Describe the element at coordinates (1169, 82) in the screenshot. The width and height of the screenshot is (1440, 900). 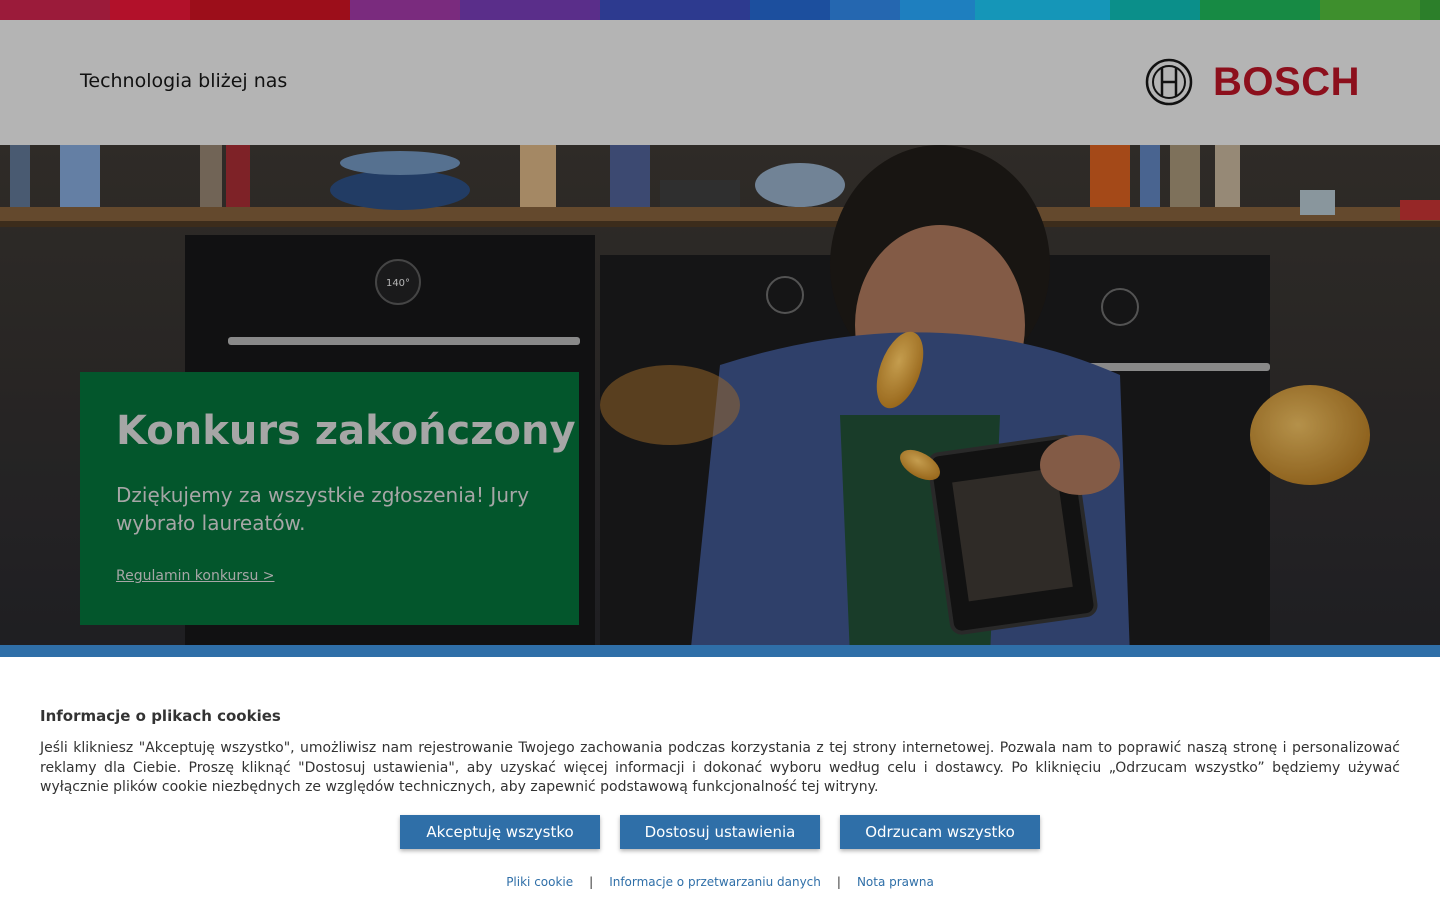
I see `bosch-armature-icon` at that location.